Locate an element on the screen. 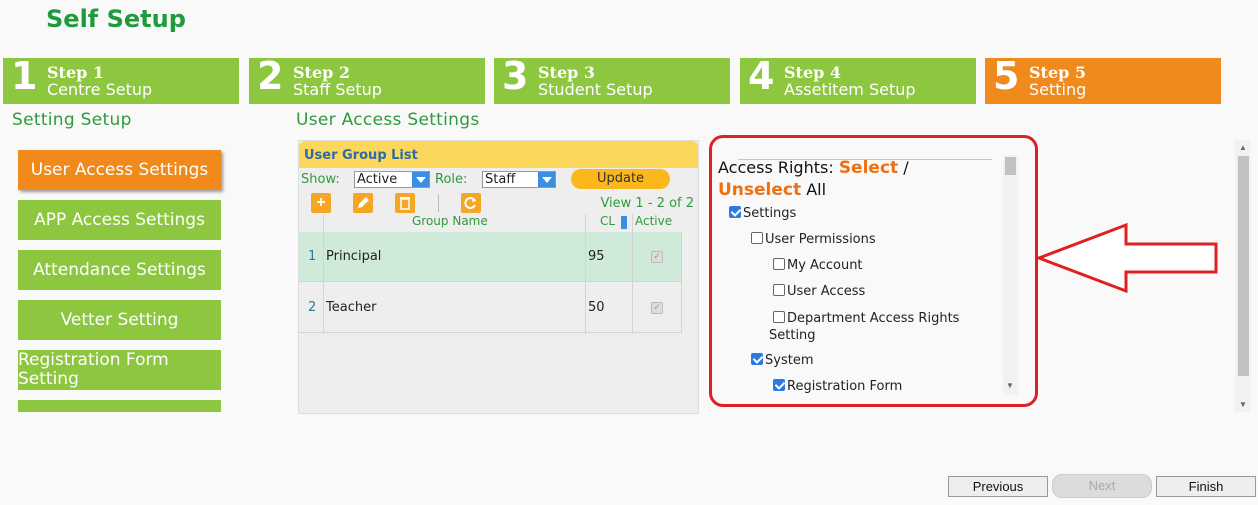 Image resolution: width=1258 pixels, height=505 pixels. tree-item-user-access: User Access is located at coordinates (819, 291).